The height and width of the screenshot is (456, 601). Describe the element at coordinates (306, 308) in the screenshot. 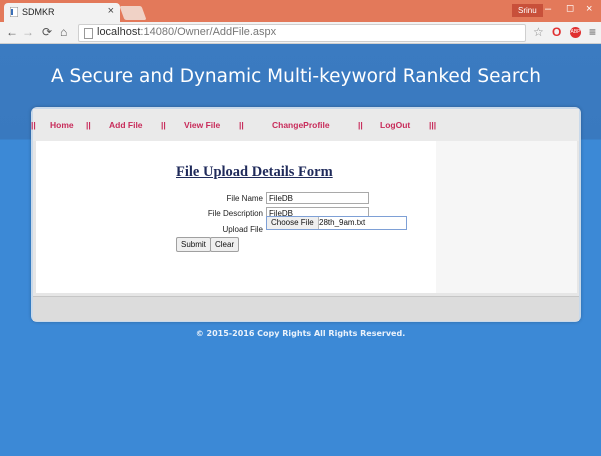

I see `container-footer` at that location.